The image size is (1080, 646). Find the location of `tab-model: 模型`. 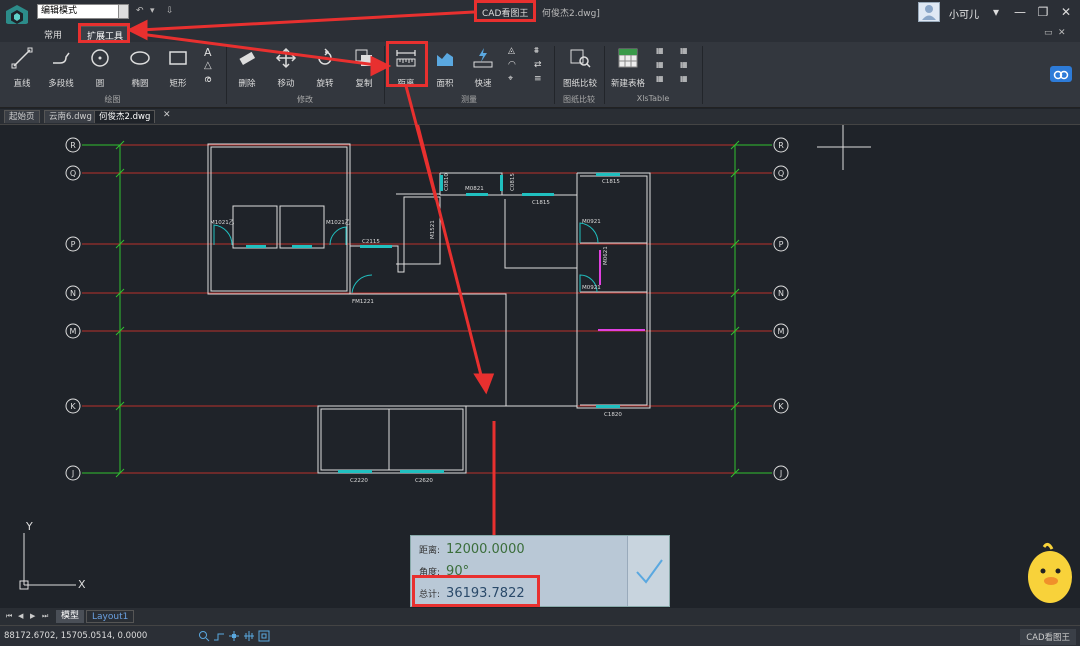

tab-model: 模型 is located at coordinates (70, 616).